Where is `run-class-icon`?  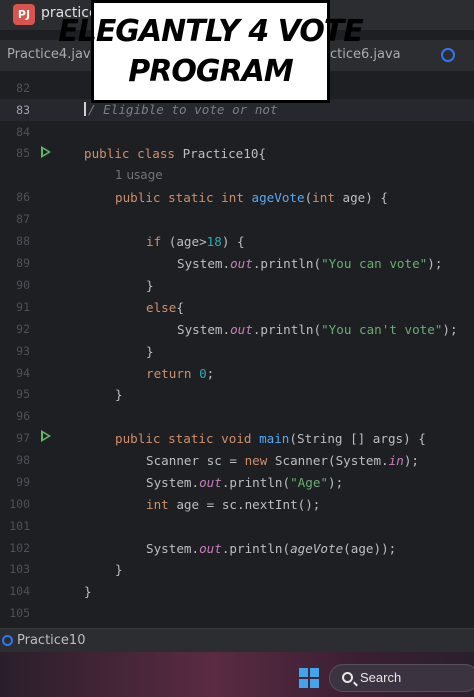
run-class-icon is located at coordinates (46, 152).